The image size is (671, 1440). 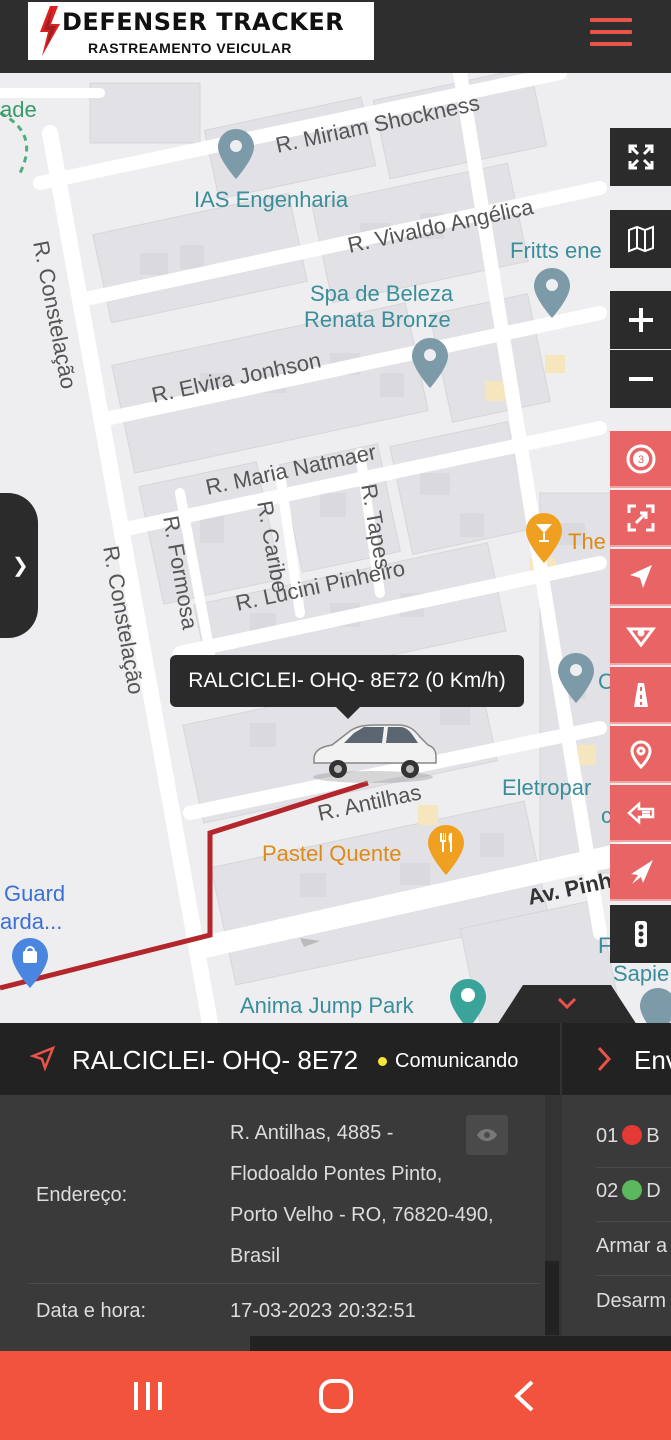 What do you see at coordinates (18, 109) in the screenshot?
I see `poi-label: ade` at bounding box center [18, 109].